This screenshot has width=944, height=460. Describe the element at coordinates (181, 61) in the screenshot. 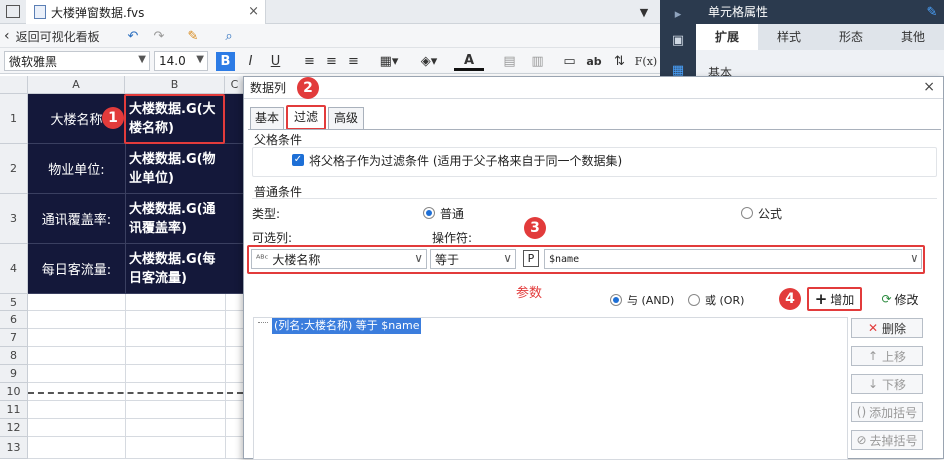

I see `font-size-select: 14.0 ▼` at that location.